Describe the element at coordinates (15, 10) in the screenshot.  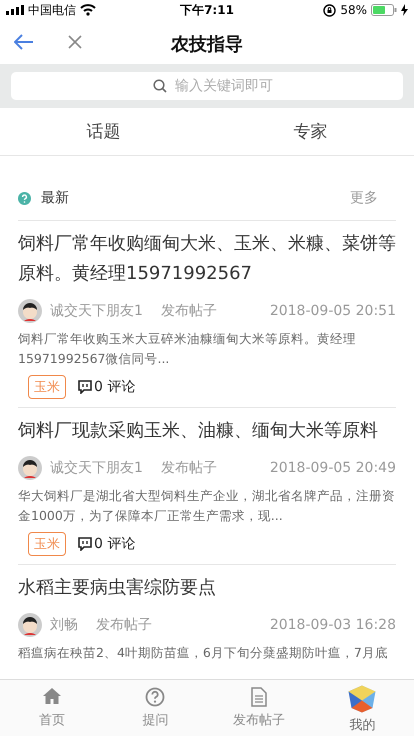
I see `signal-icon` at that location.